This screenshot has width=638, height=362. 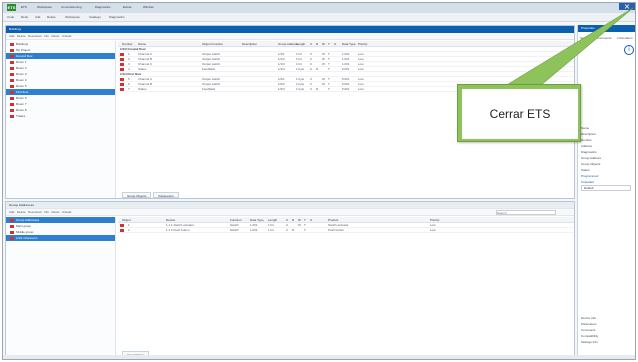 I want to click on callout-text: Cerrar ETS, so click(x=520, y=114).